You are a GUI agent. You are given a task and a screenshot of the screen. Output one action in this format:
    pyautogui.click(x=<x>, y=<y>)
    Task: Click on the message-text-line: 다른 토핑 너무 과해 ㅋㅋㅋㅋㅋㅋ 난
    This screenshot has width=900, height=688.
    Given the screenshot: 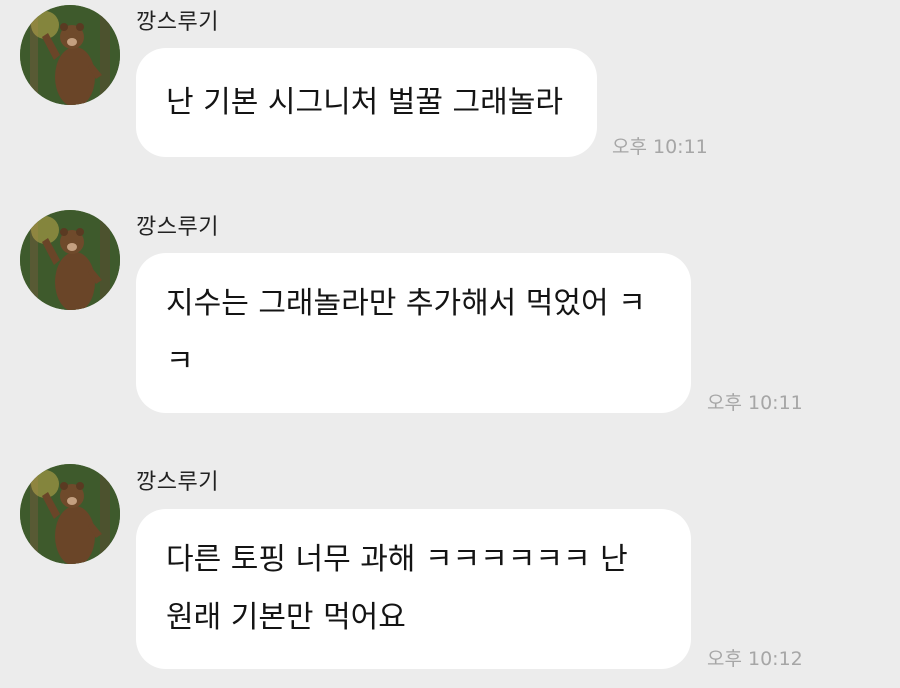 What is the action you would take?
    pyautogui.click(x=397, y=559)
    